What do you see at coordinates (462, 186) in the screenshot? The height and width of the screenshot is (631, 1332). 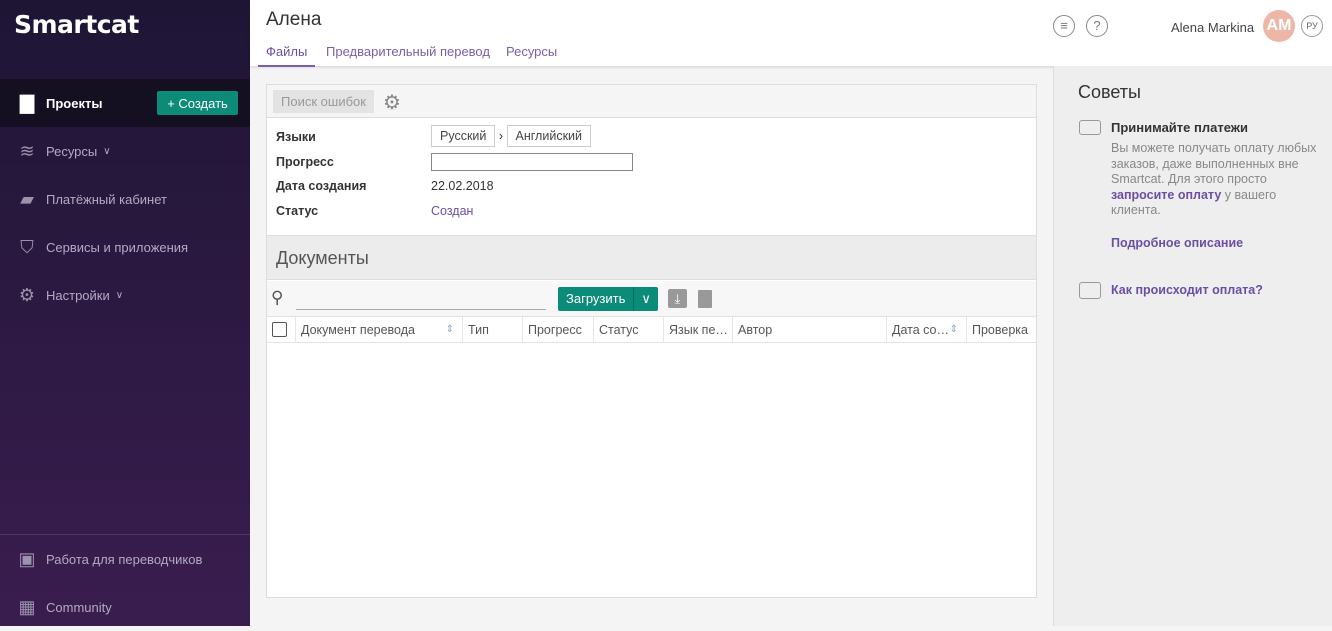 I see `created-value: 22.02.2018` at bounding box center [462, 186].